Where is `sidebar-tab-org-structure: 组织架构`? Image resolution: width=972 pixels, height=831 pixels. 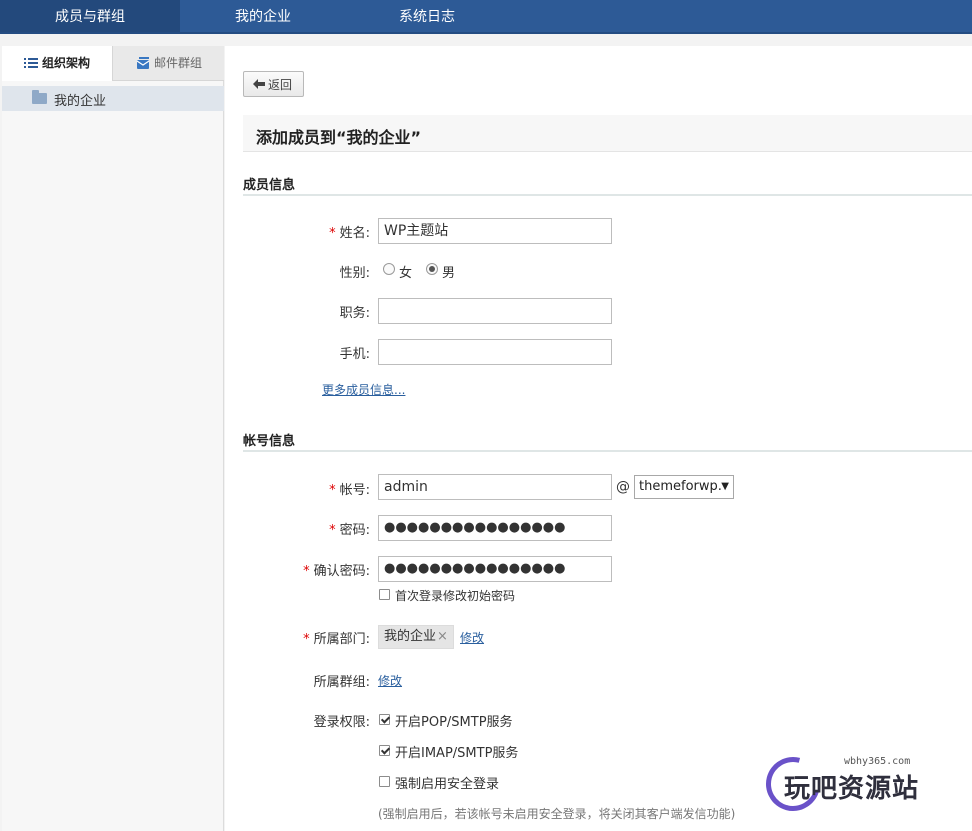 sidebar-tab-org-structure: 组织架构 is located at coordinates (57, 63).